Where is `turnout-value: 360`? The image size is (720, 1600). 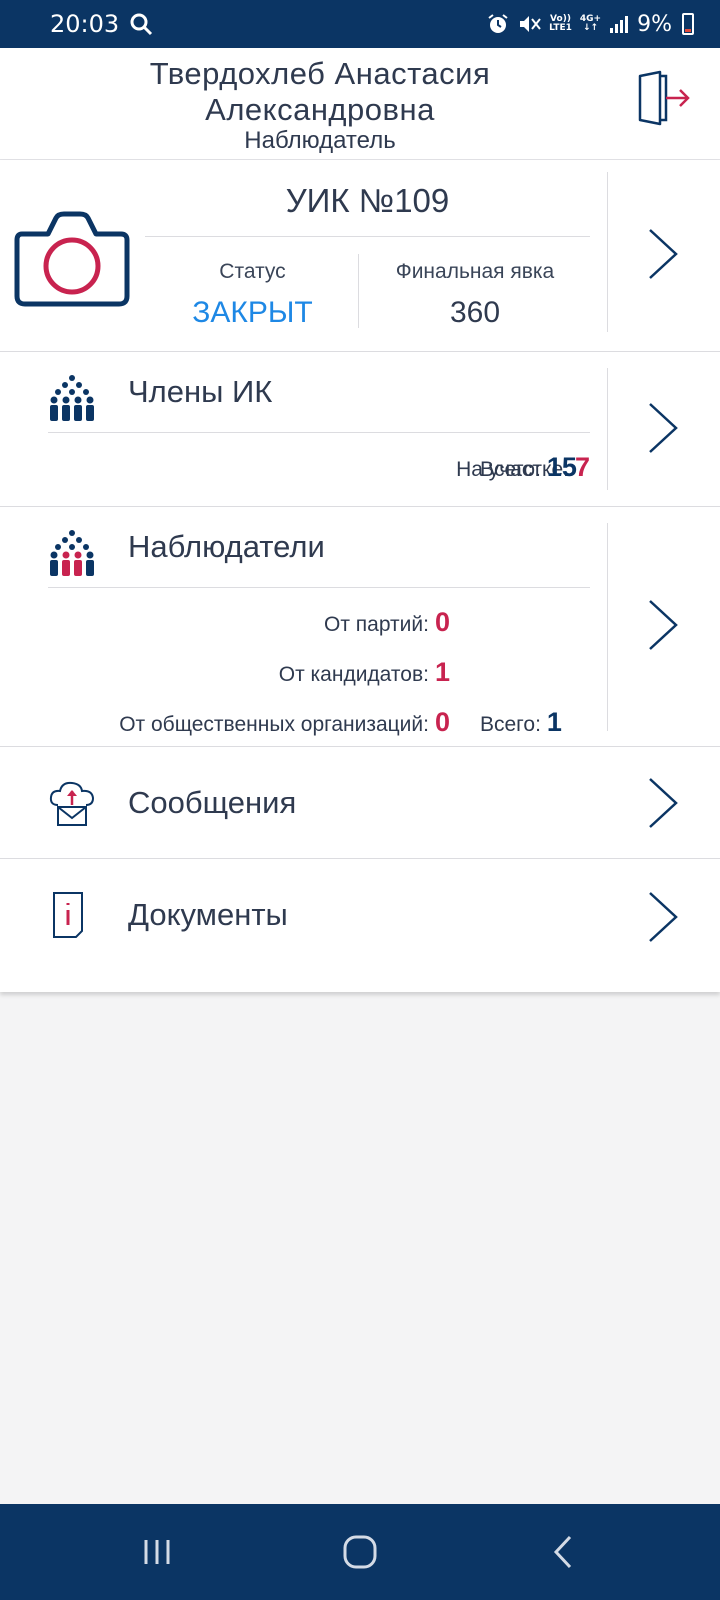 turnout-value: 360 is located at coordinates (475, 312).